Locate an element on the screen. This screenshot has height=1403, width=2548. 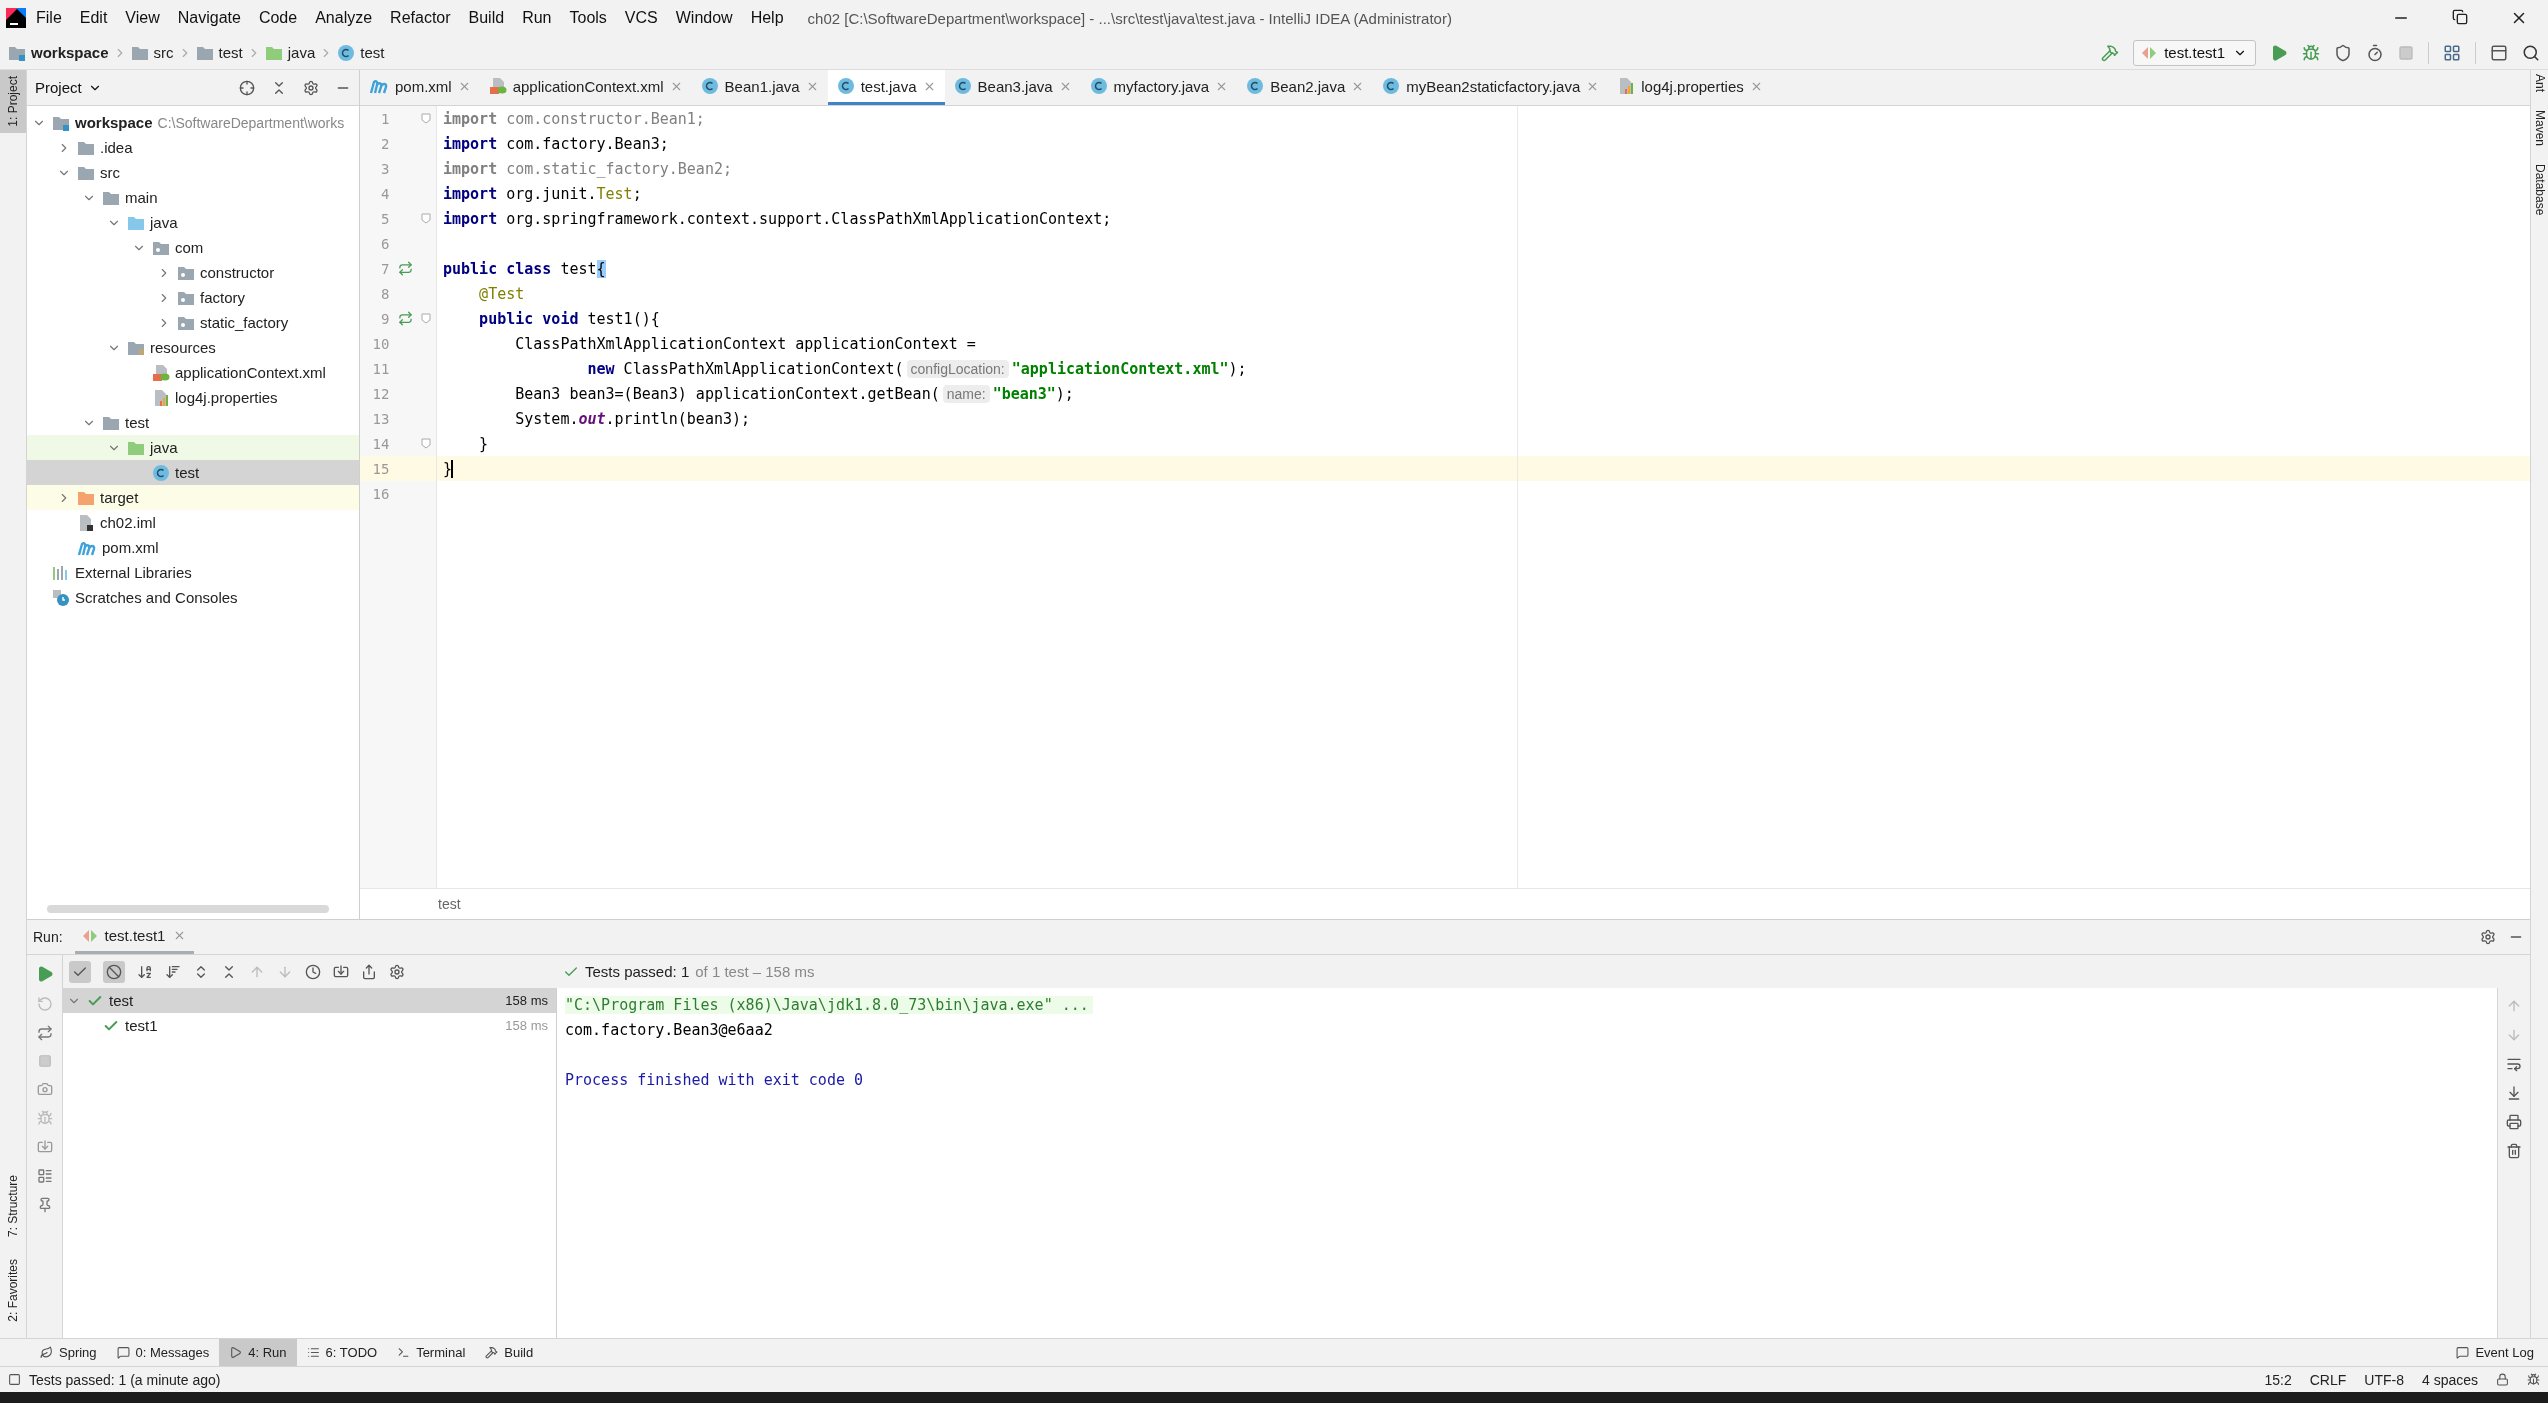
tree-item: factory is located at coordinates (193, 297).